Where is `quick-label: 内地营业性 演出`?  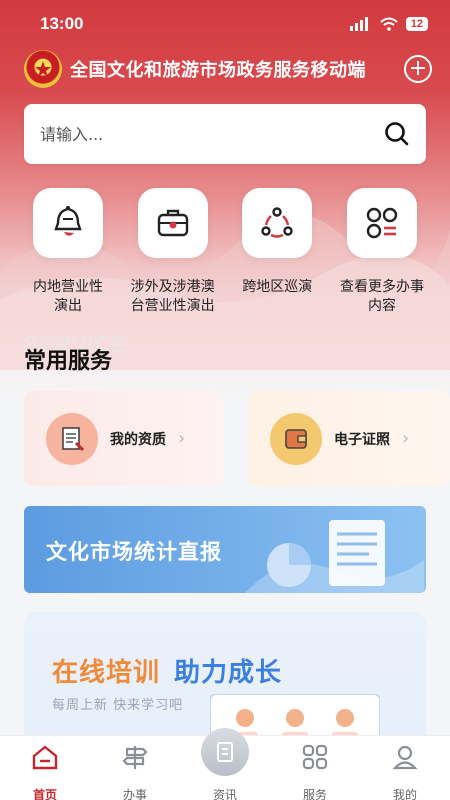 quick-label: 内地营业性 演出 is located at coordinates (68, 296).